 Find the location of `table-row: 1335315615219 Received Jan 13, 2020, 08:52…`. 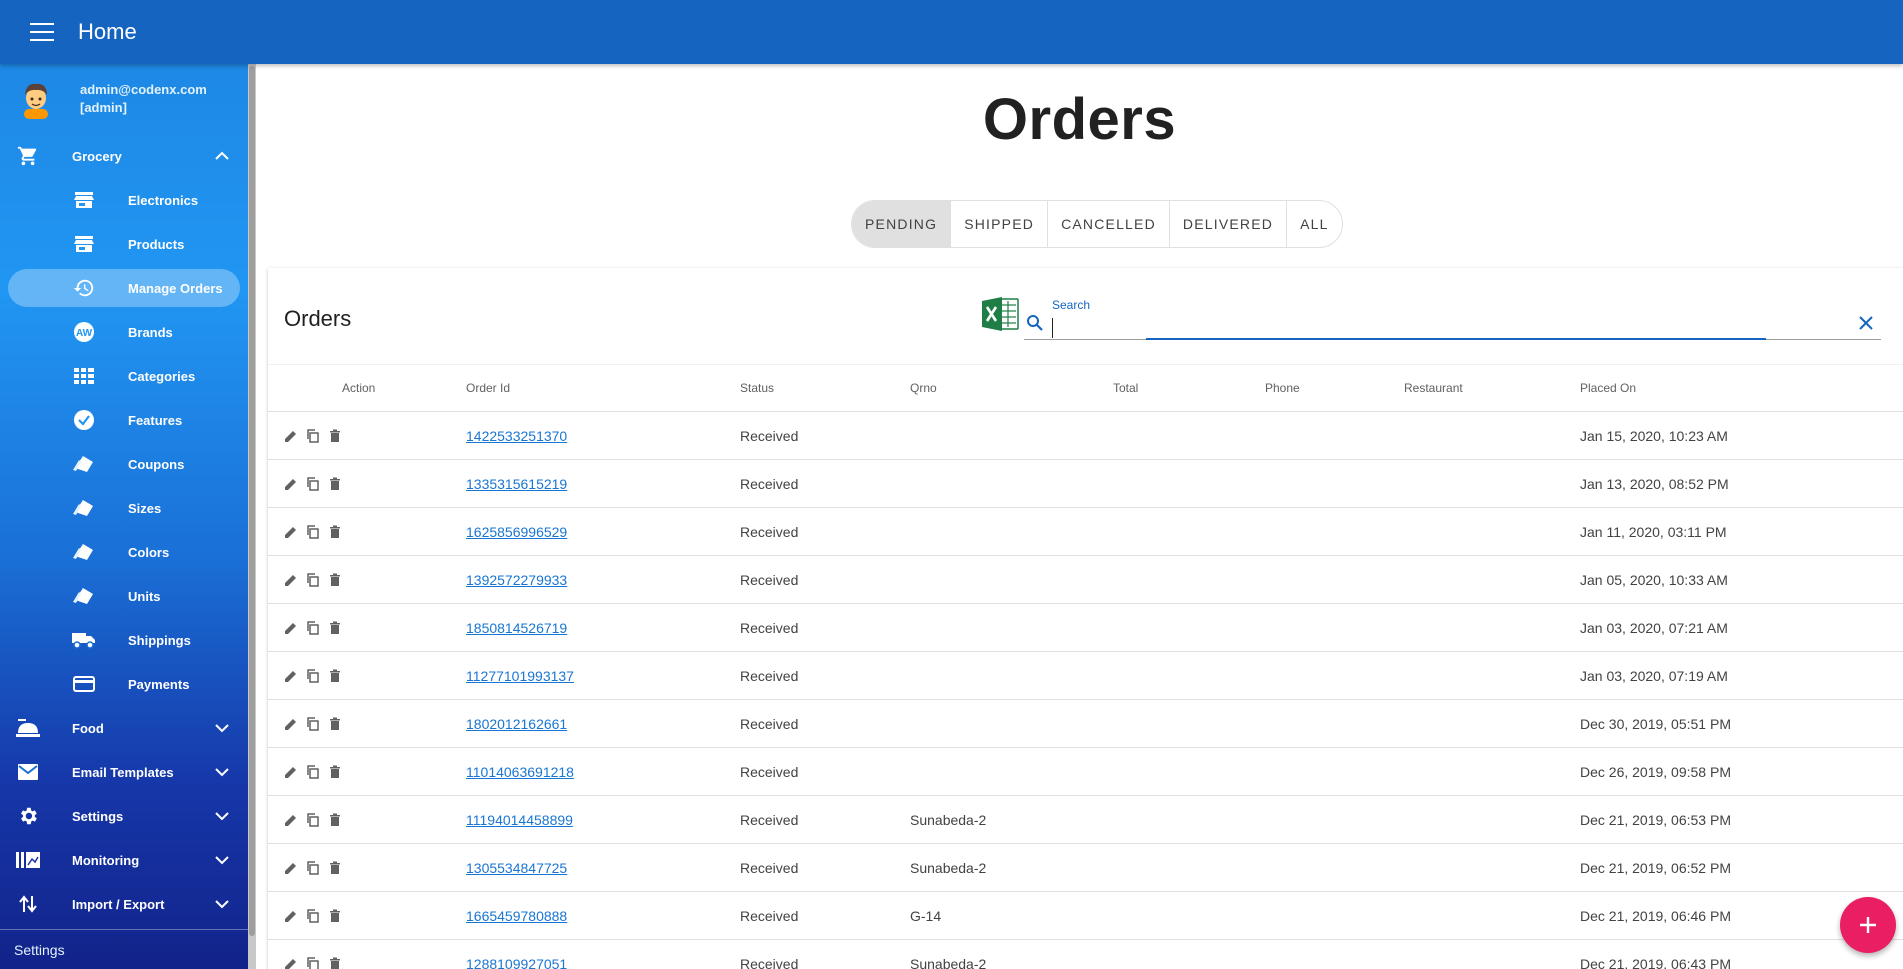

table-row: 1335315615219 Received Jan 13, 2020, 08:52… is located at coordinates (1085, 484).